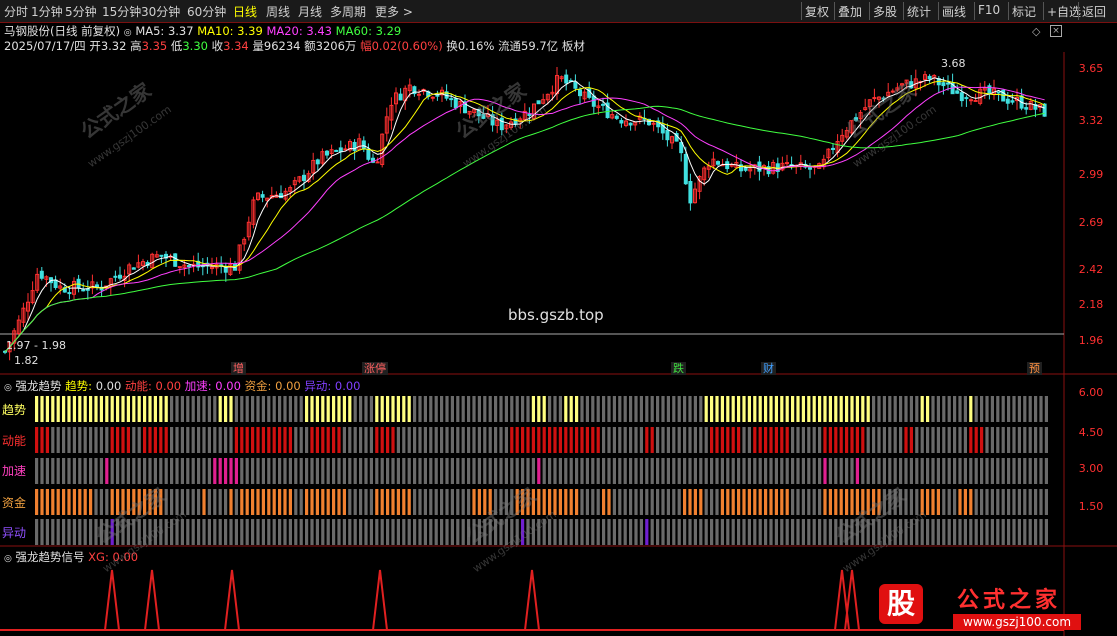  What do you see at coordinates (39, 386) in the screenshot?
I see `indicator1-title: 强龙趋势` at bounding box center [39, 386].